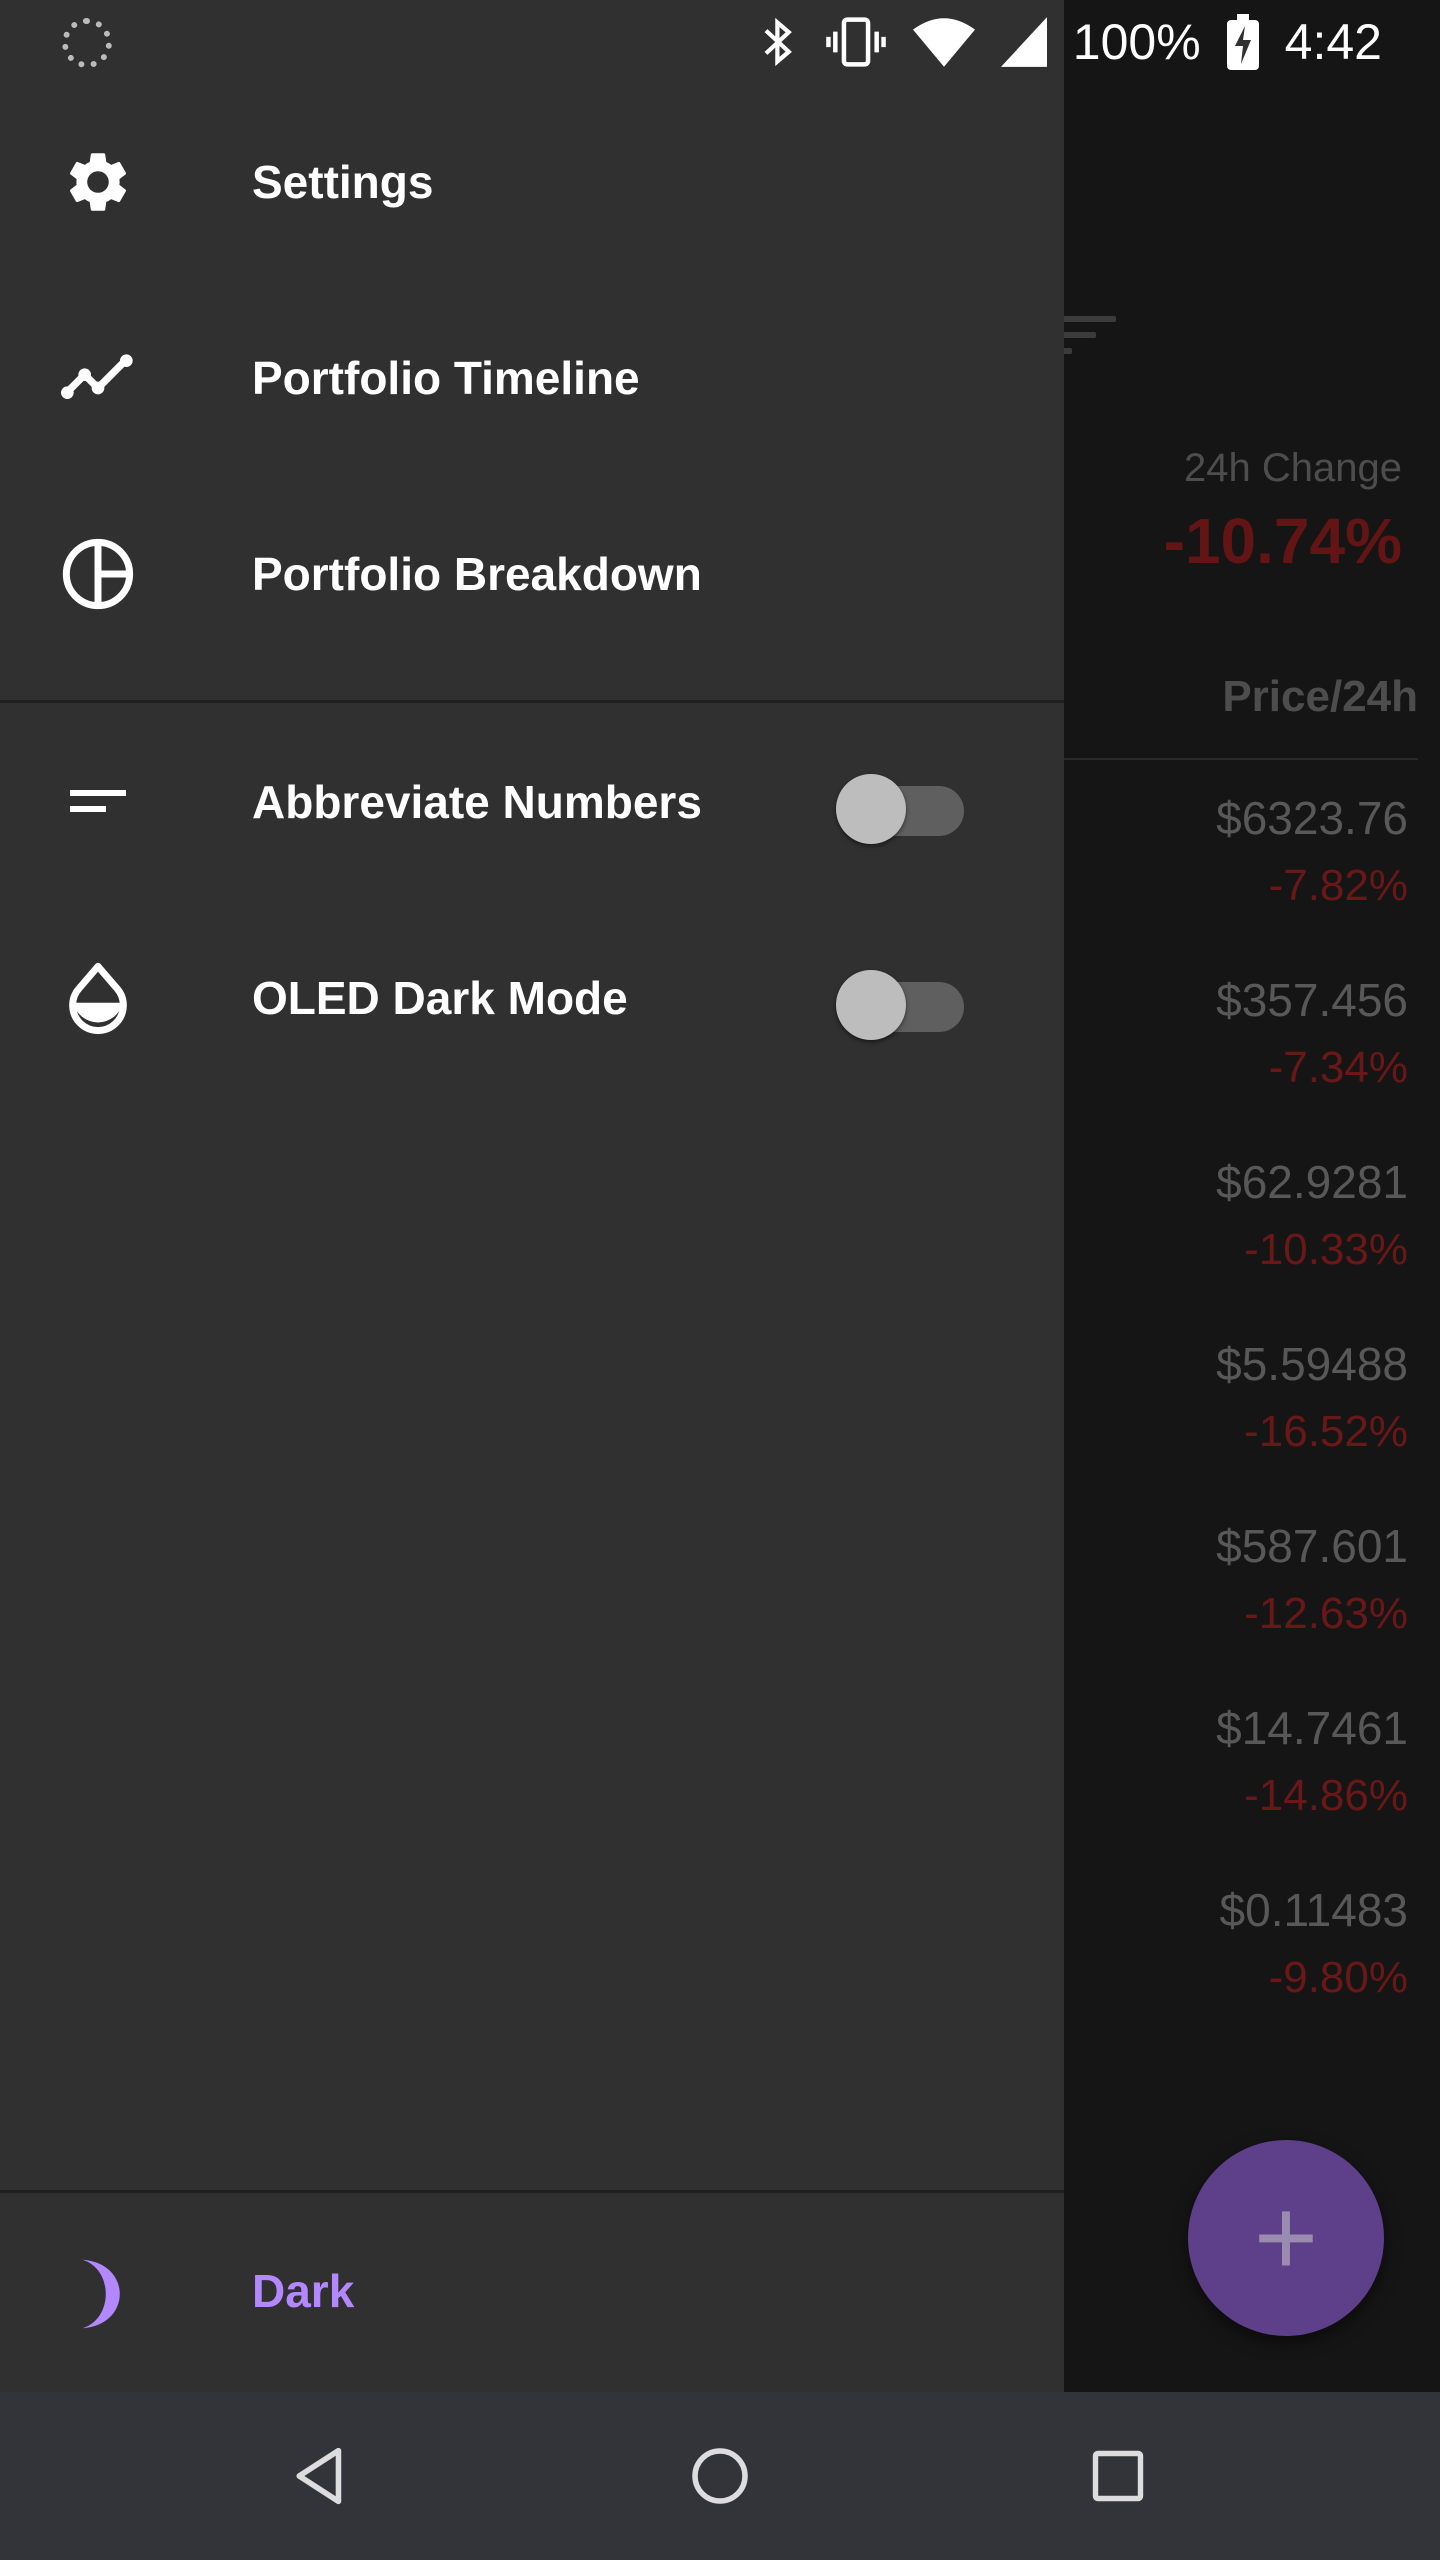 This screenshot has height=2560, width=1440. What do you see at coordinates (856, 42) in the screenshot?
I see `vibrate-icon` at bounding box center [856, 42].